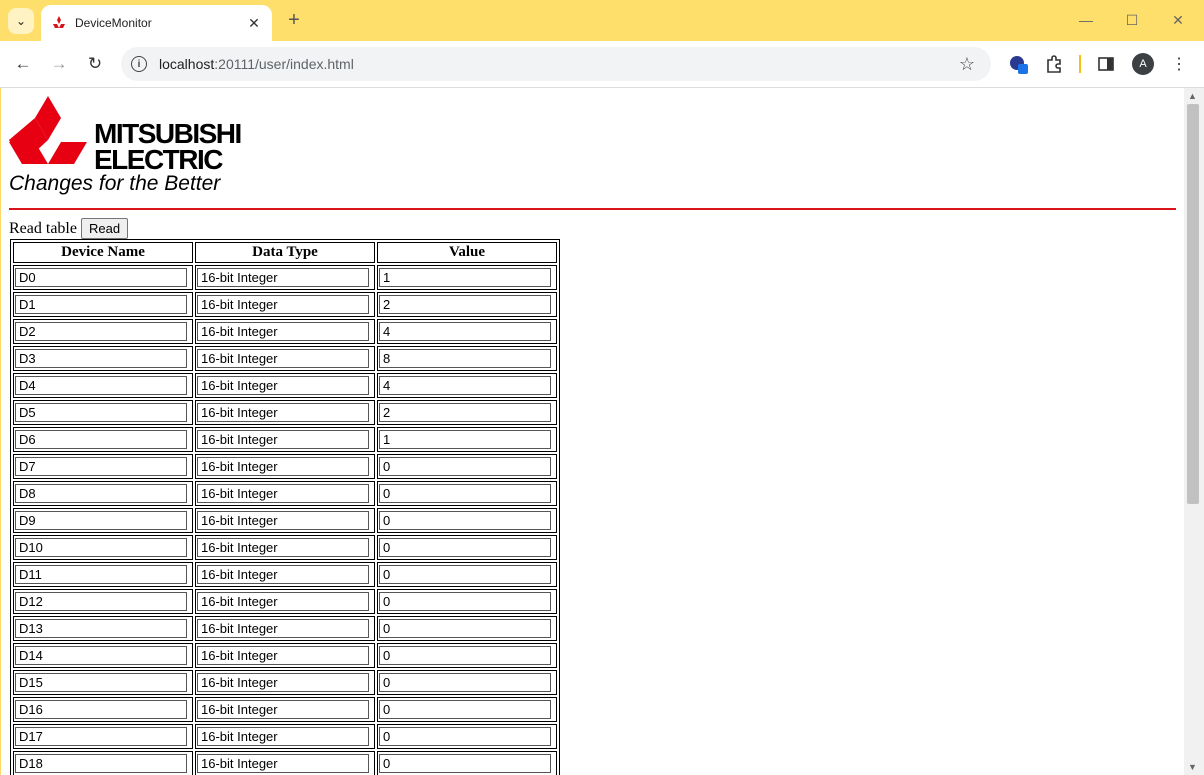  I want to click on table-cell: D0, so click(103, 277).